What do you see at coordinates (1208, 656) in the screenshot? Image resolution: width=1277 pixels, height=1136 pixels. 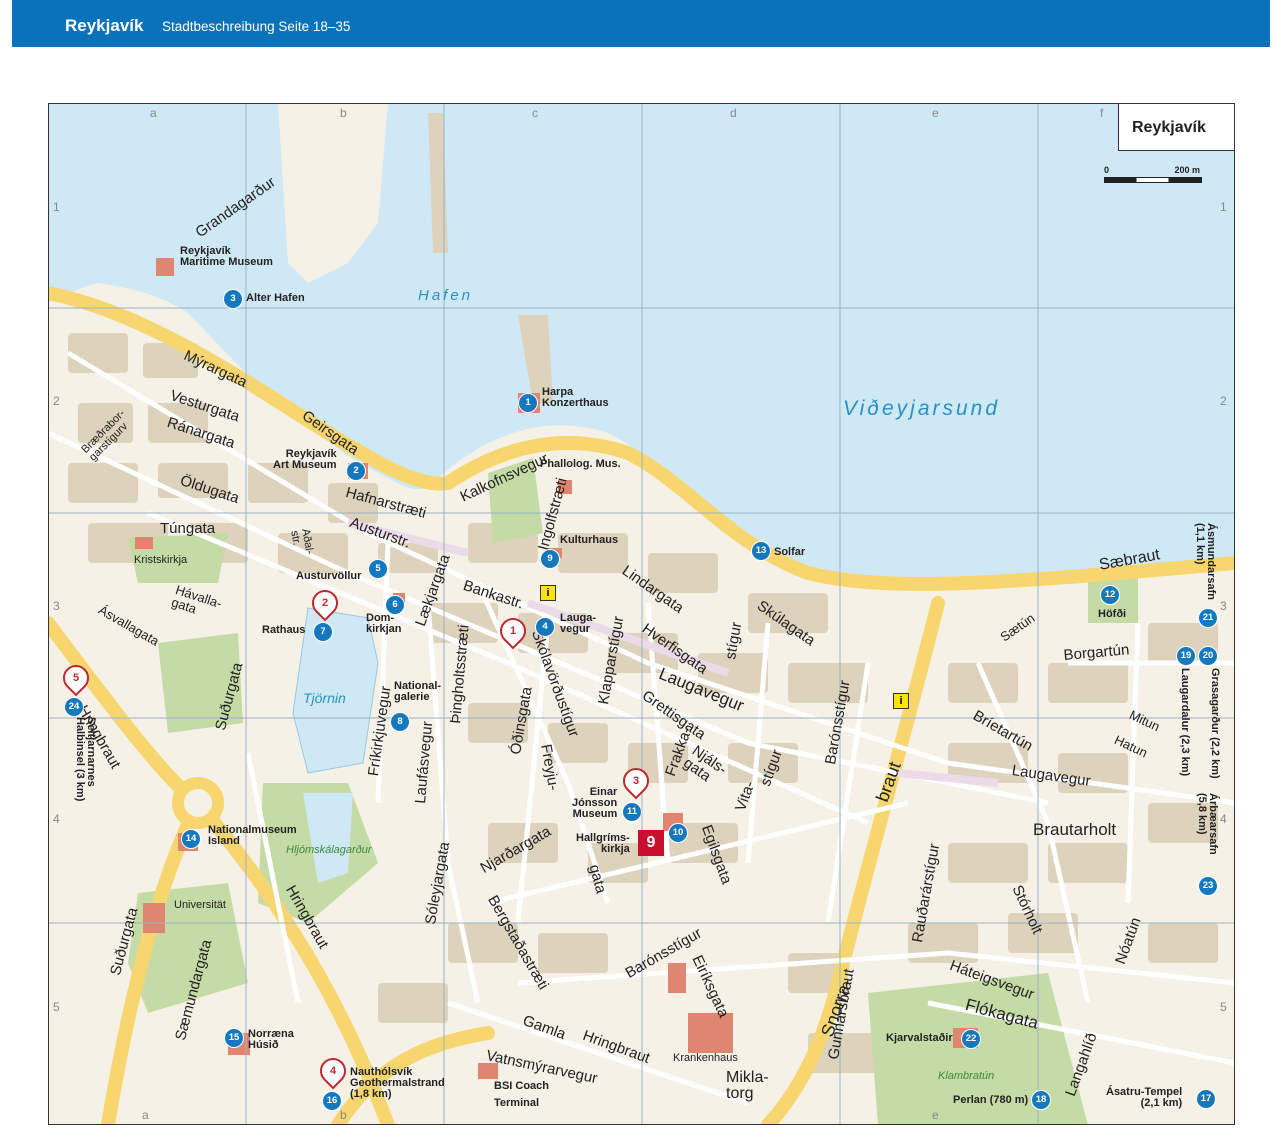 I see `poi-badge-20: 20` at bounding box center [1208, 656].